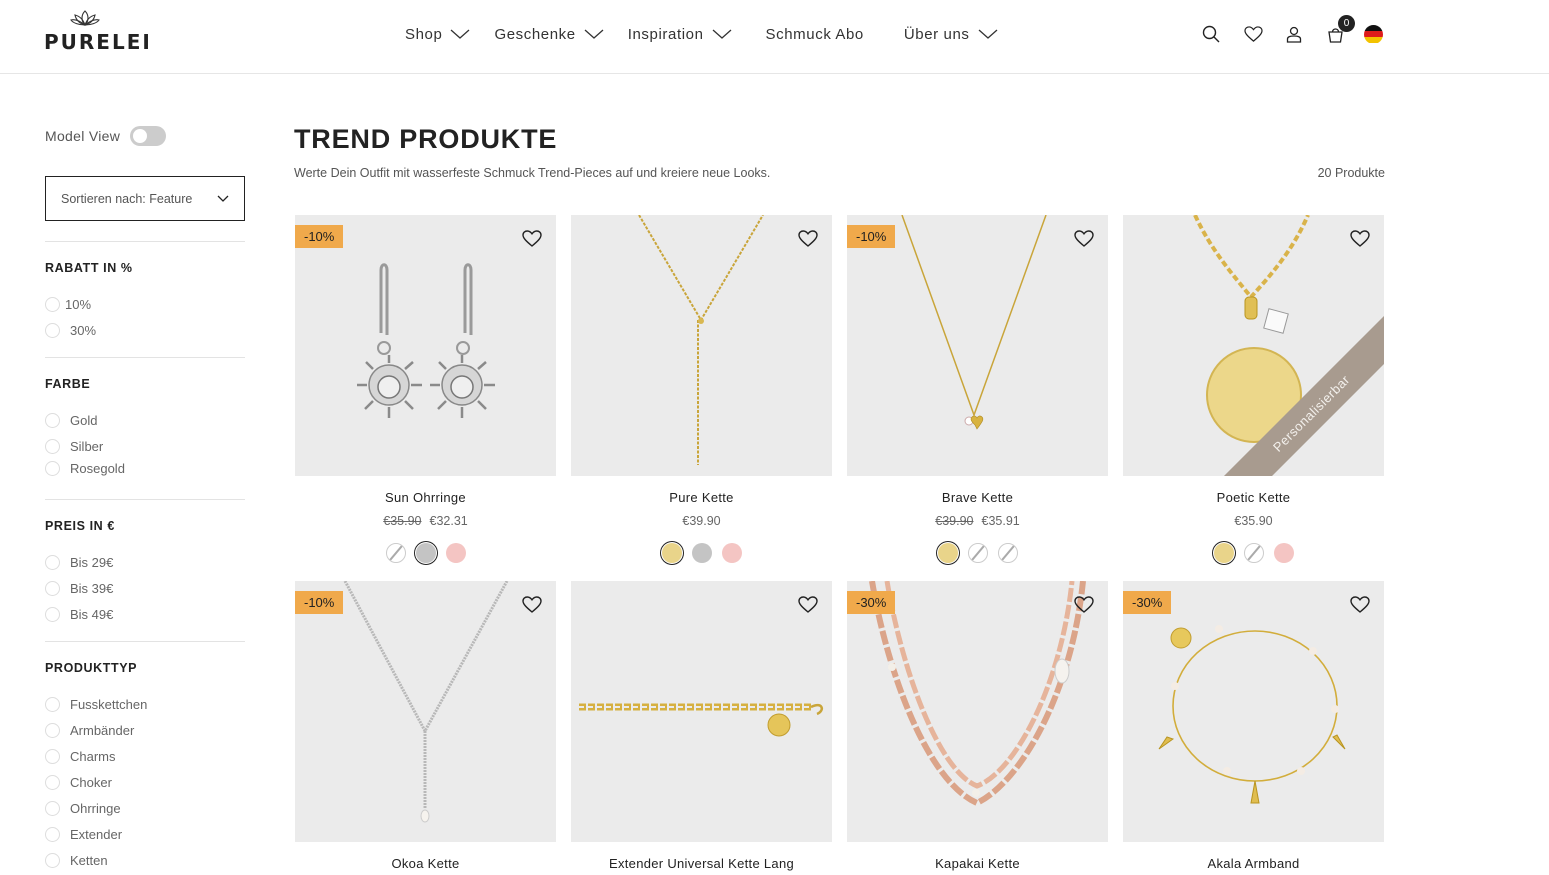  What do you see at coordinates (1253, 497) in the screenshot?
I see `product-name: Poetic Kette` at bounding box center [1253, 497].